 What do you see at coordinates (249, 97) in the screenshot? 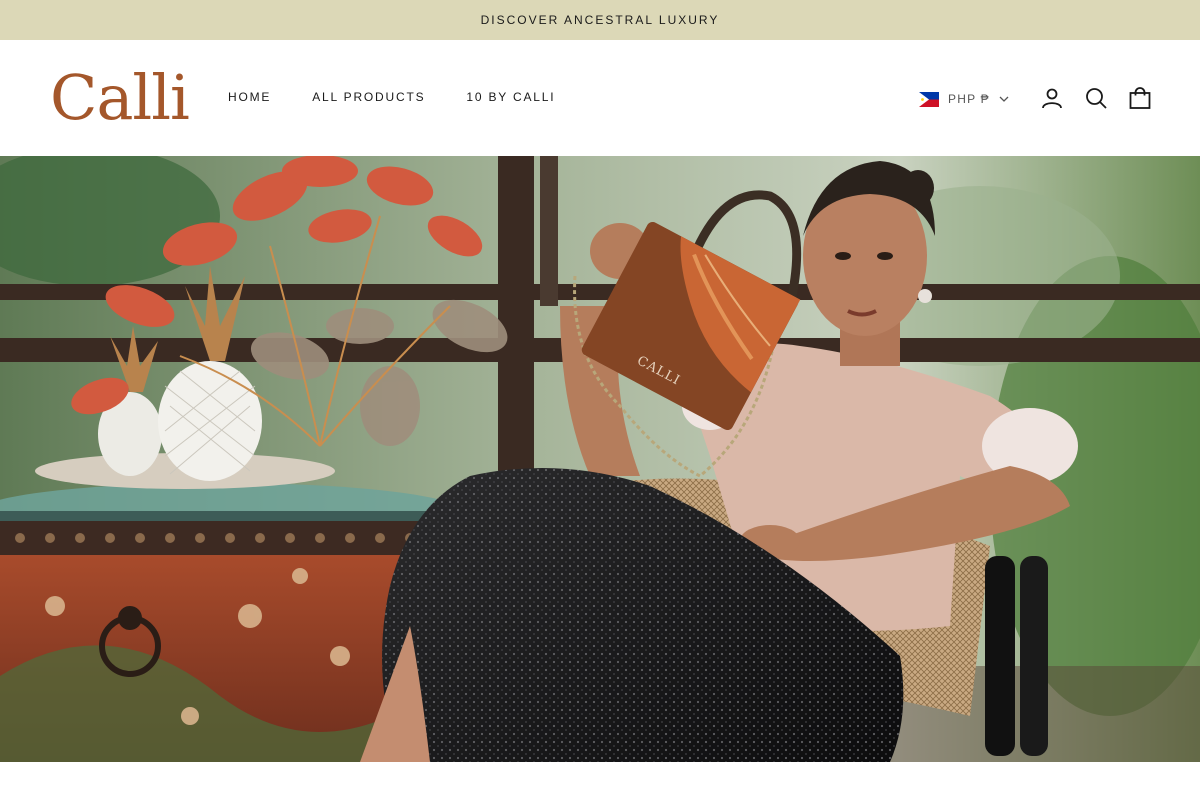
I see `nav-home: HOME` at bounding box center [249, 97].